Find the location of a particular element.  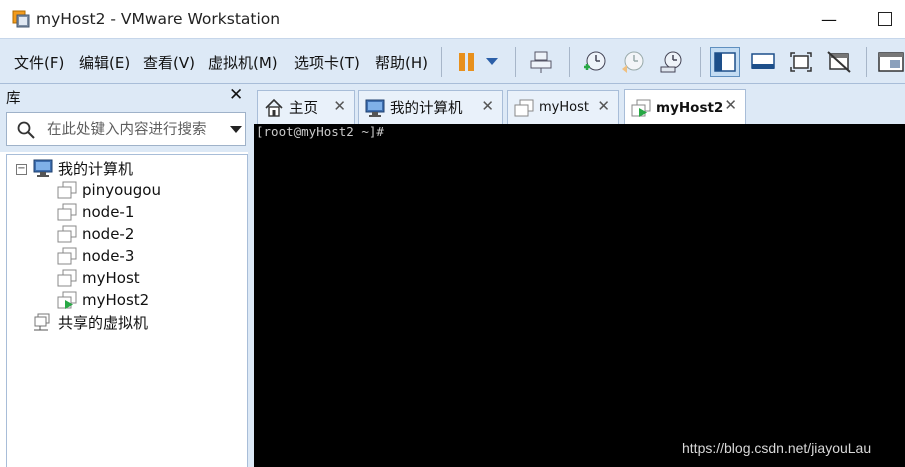

menu-help: 帮助(H) is located at coordinates (401, 62).